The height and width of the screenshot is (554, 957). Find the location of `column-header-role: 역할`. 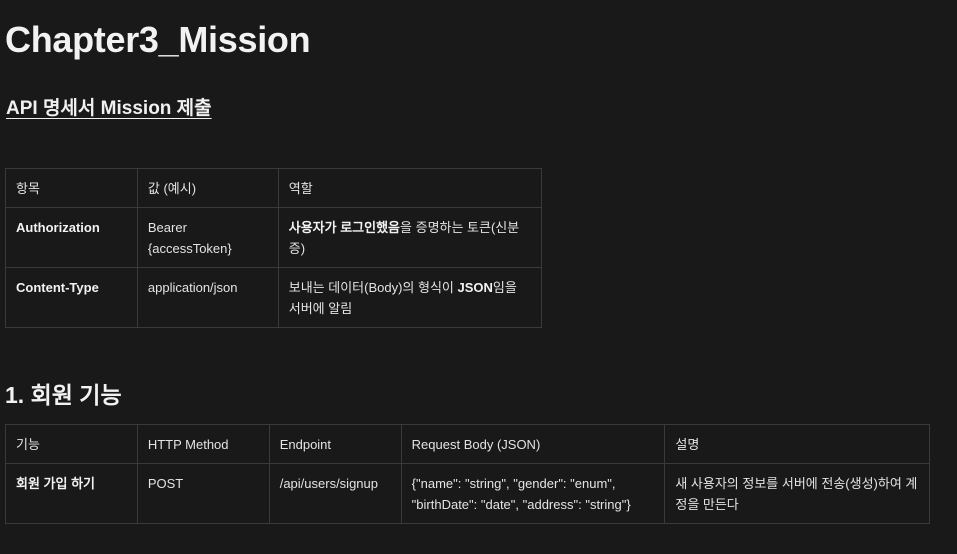

column-header-role: 역할 is located at coordinates (410, 188).